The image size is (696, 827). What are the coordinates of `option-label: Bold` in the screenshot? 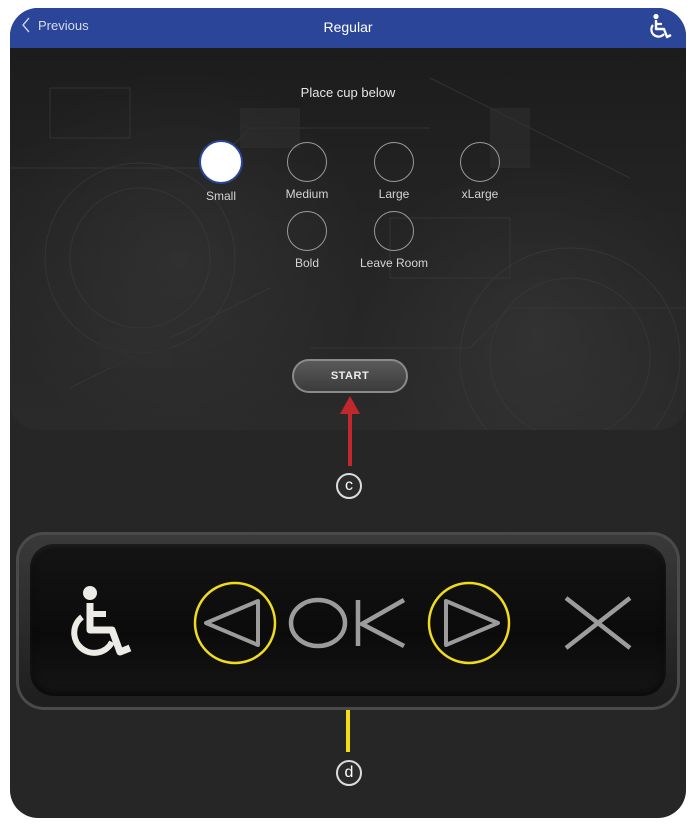 It's located at (307, 263).